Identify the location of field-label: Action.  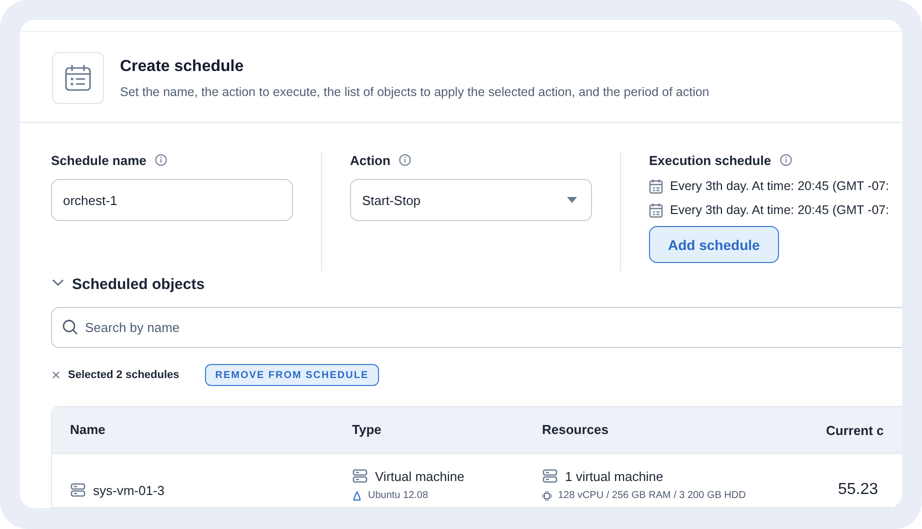
(370, 160).